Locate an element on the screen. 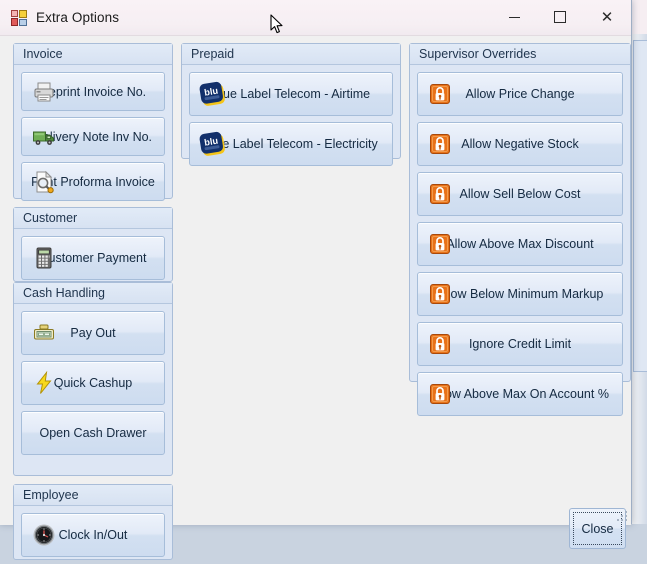 The image size is (647, 564). allow-above-max-discount-button: Allow Above Max Discount is located at coordinates (520, 244).